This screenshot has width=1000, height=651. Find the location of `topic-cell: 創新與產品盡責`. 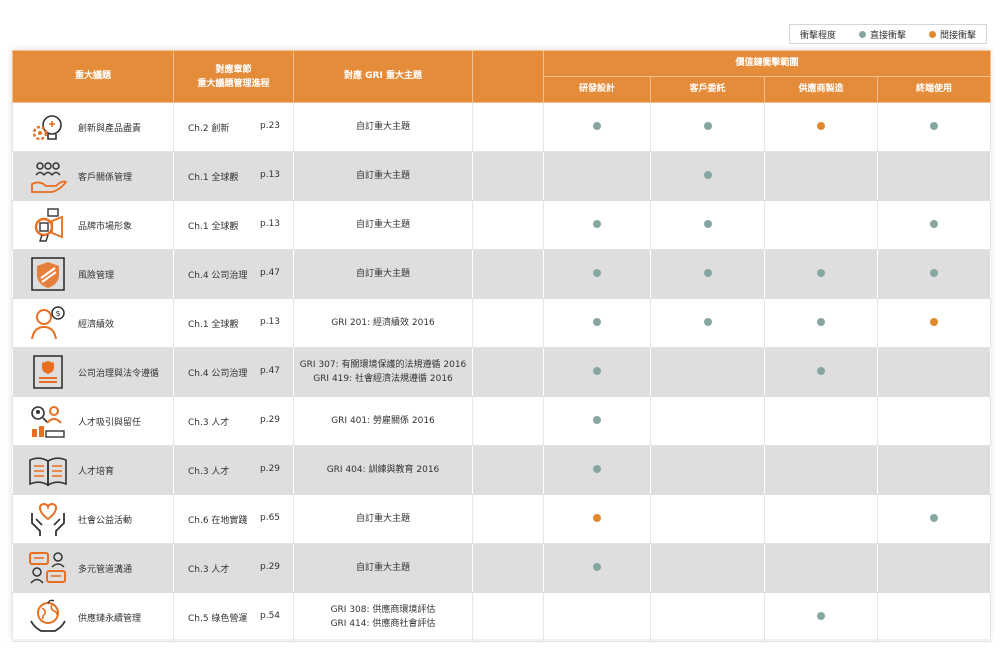

topic-cell: 創新與產品盡責 is located at coordinates (93, 127).